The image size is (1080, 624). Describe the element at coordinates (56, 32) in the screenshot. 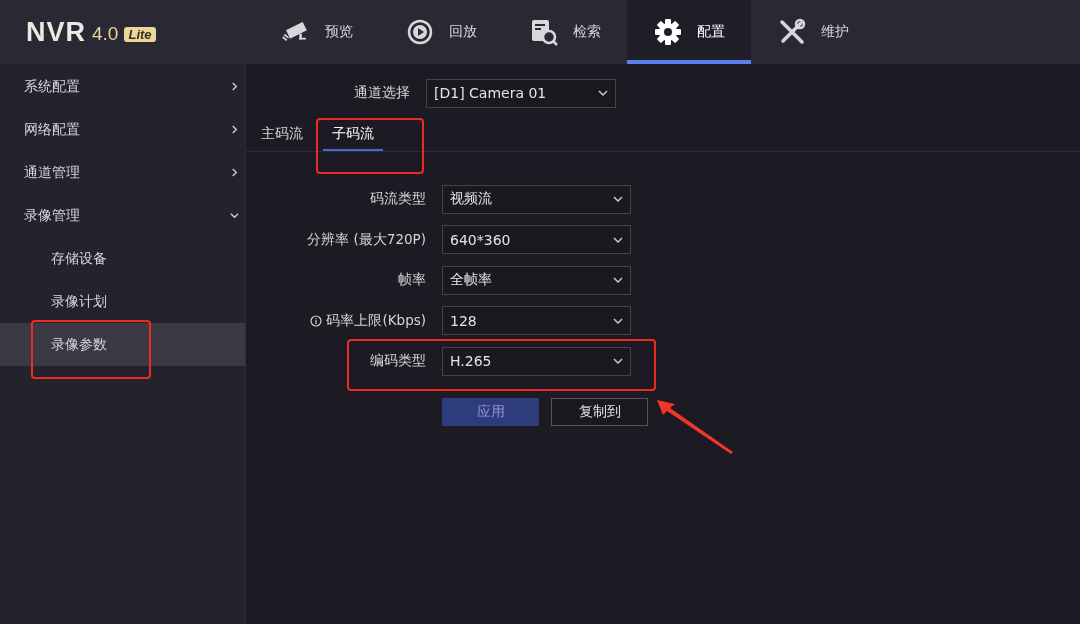

I see `logo-text: NVR` at that location.